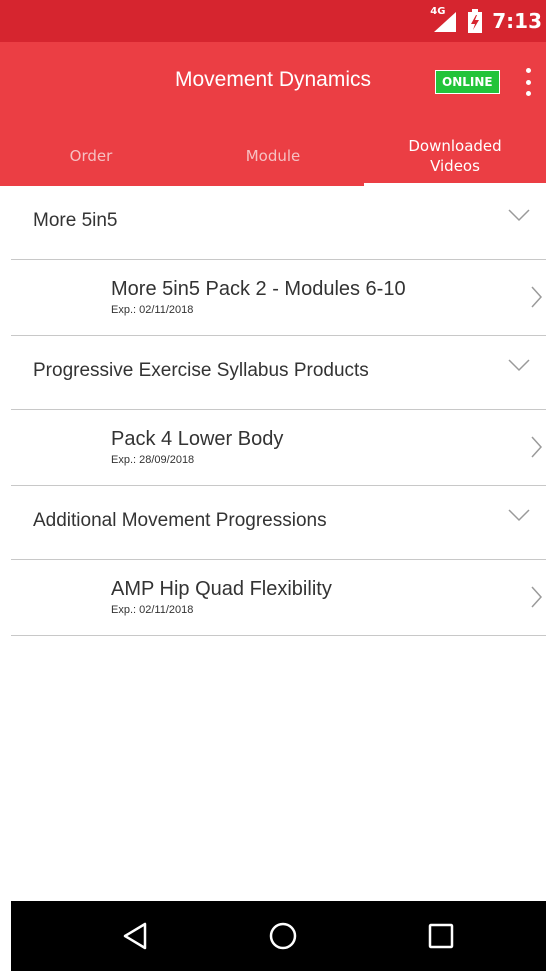  I want to click on tab-label: Order, so click(91, 156).